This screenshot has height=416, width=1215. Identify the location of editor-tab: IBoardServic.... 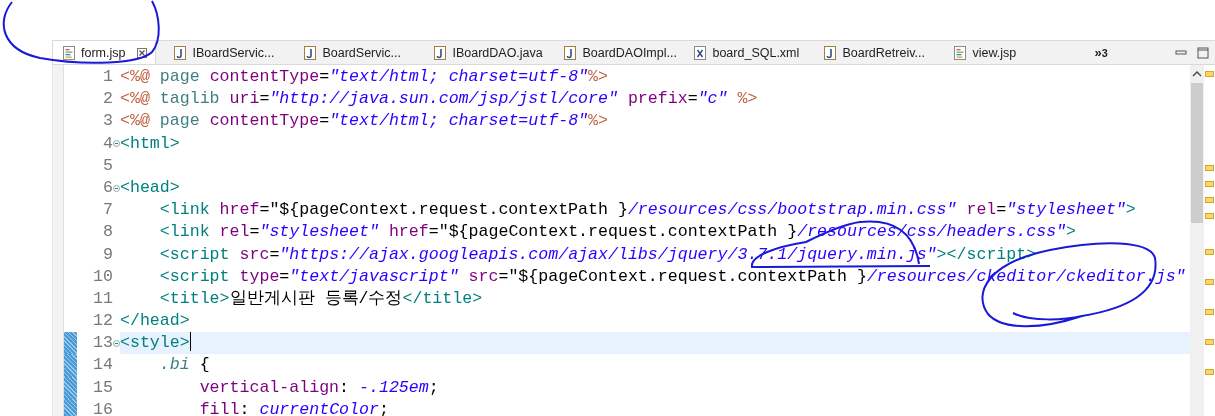
(229, 52).